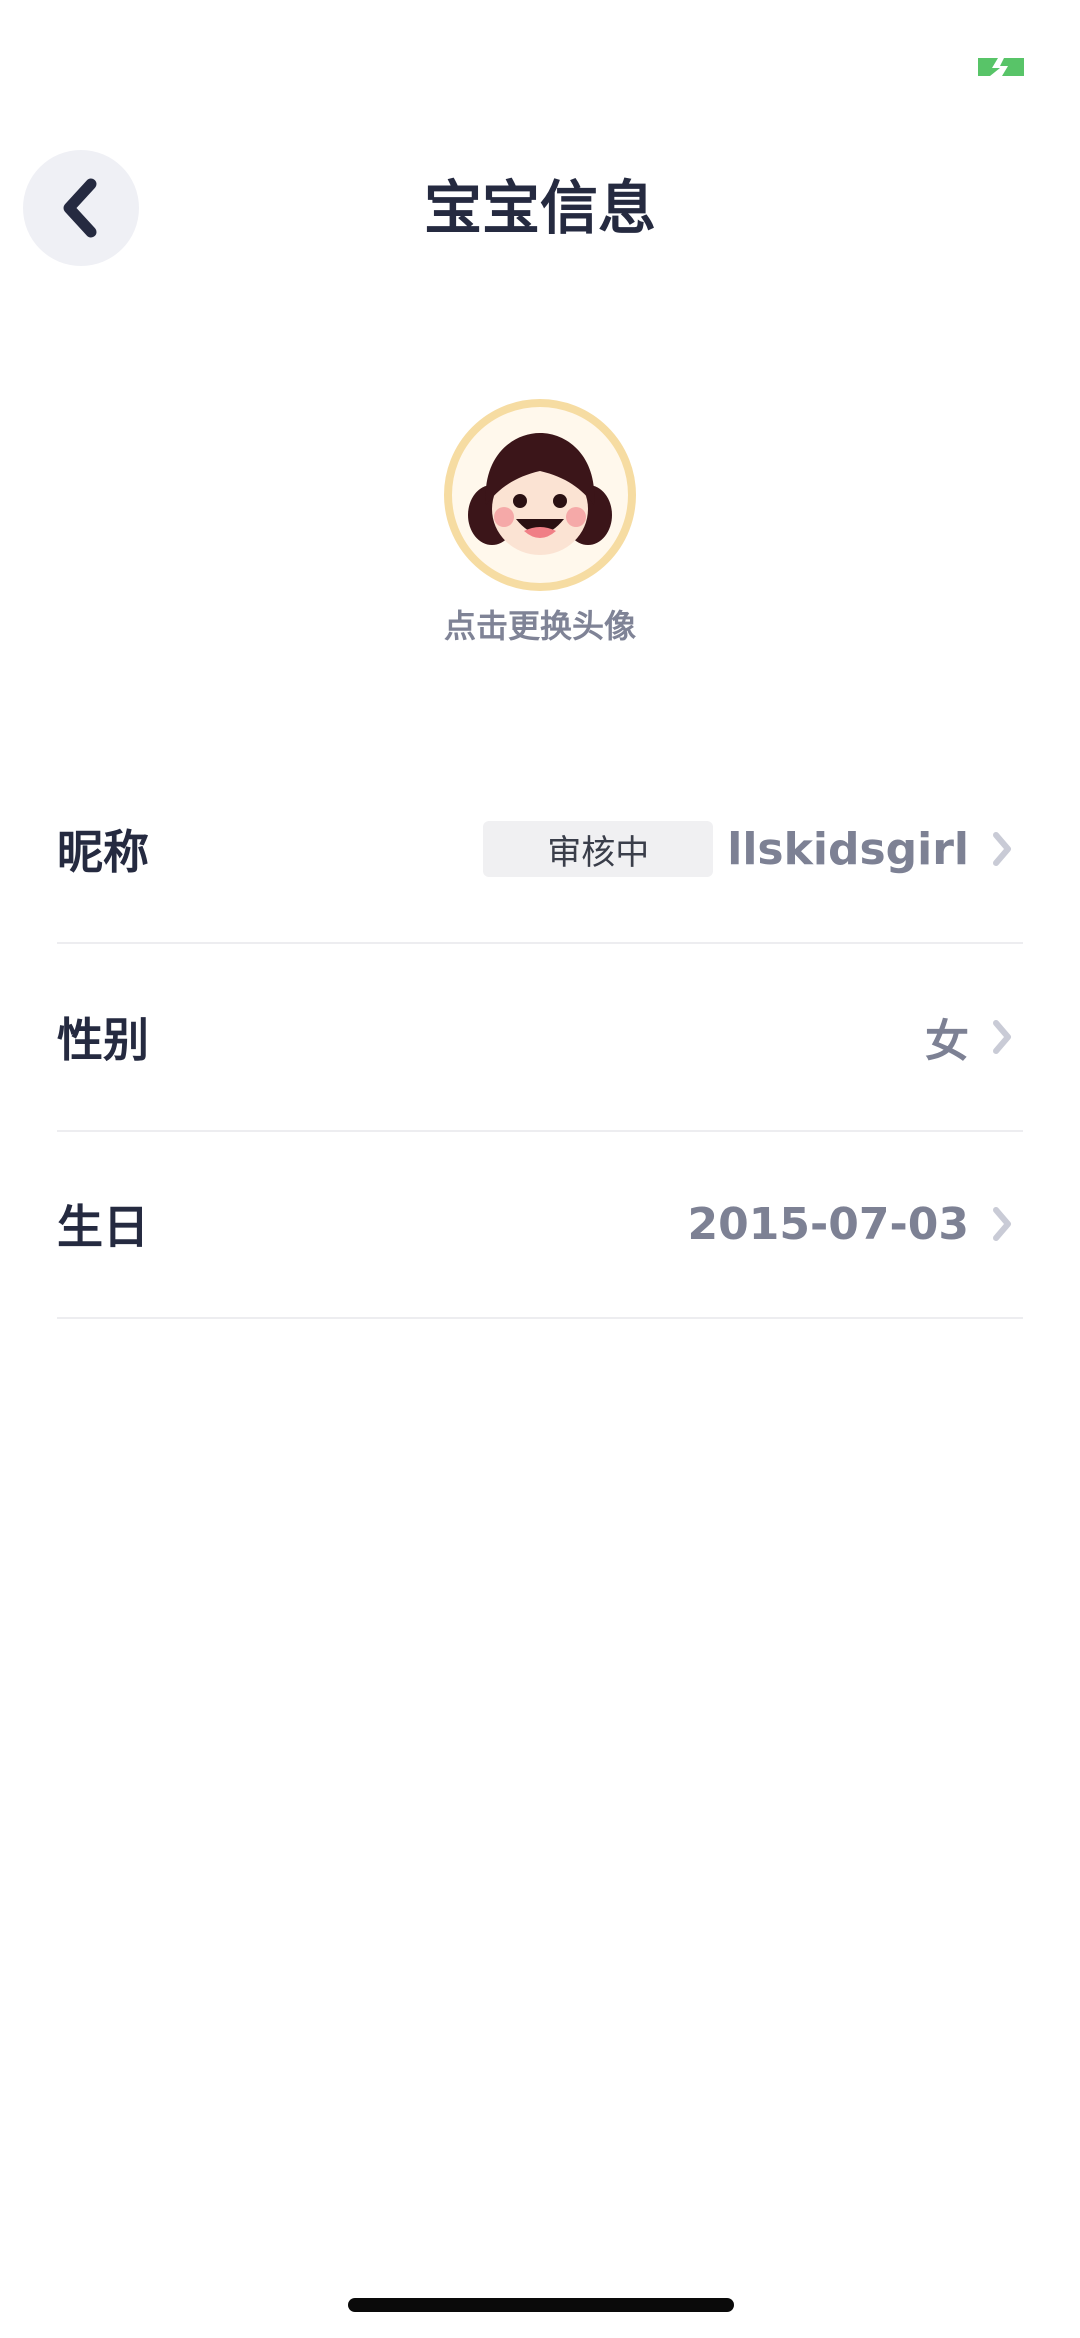 This screenshot has height=2338, width=1080. What do you see at coordinates (848, 849) in the screenshot?
I see `nickname-value: llskidsgirl` at bounding box center [848, 849].